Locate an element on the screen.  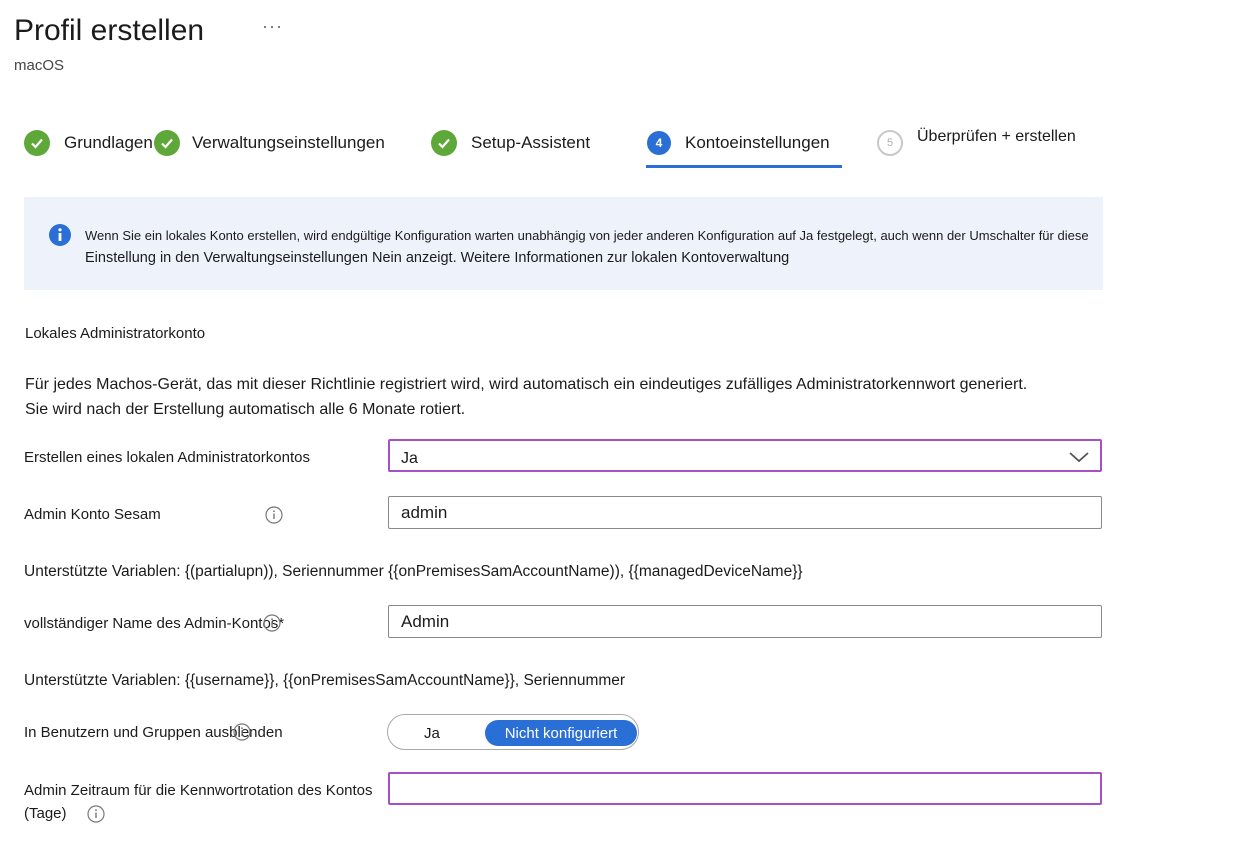
admin-account-name-input is located at coordinates (745, 512).